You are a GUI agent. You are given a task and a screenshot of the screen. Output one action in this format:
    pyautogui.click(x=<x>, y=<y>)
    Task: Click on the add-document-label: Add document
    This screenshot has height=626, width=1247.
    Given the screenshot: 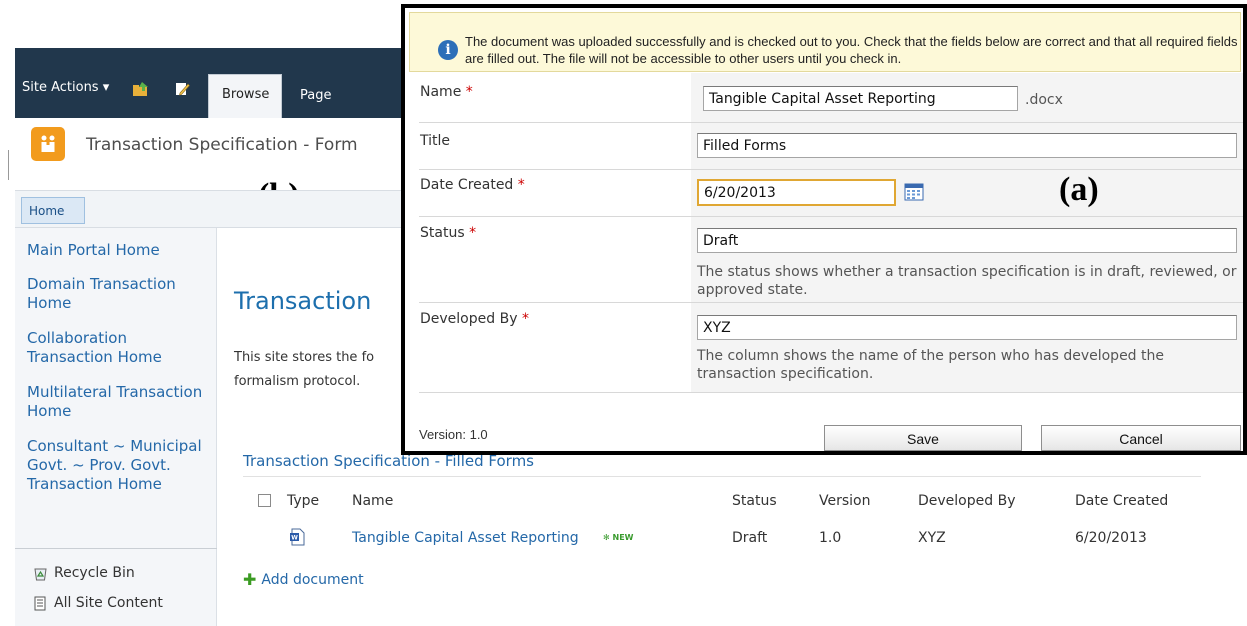 What is the action you would take?
    pyautogui.click(x=312, y=580)
    